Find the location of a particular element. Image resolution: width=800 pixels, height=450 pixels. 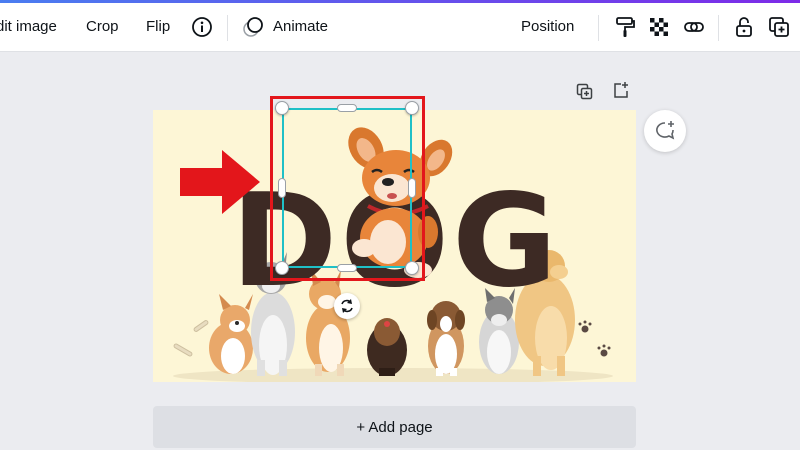

duplicate-page-icon is located at coordinates (585, 92).